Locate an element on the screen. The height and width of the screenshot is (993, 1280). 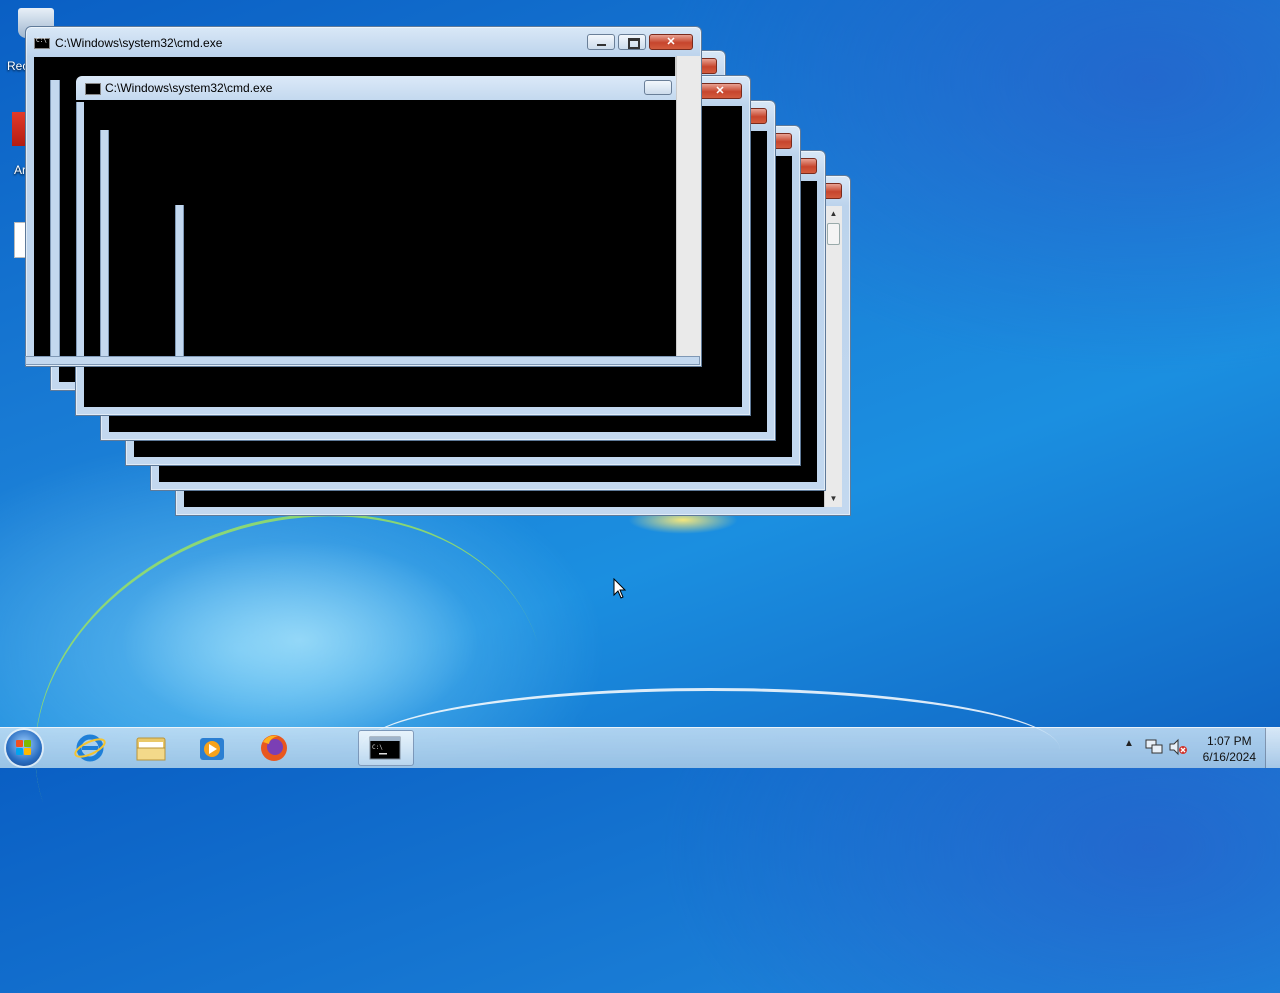
taskbar: C:\ ▲ 1:07 PM 6/16/2024 is located at coordinates (640, 747).